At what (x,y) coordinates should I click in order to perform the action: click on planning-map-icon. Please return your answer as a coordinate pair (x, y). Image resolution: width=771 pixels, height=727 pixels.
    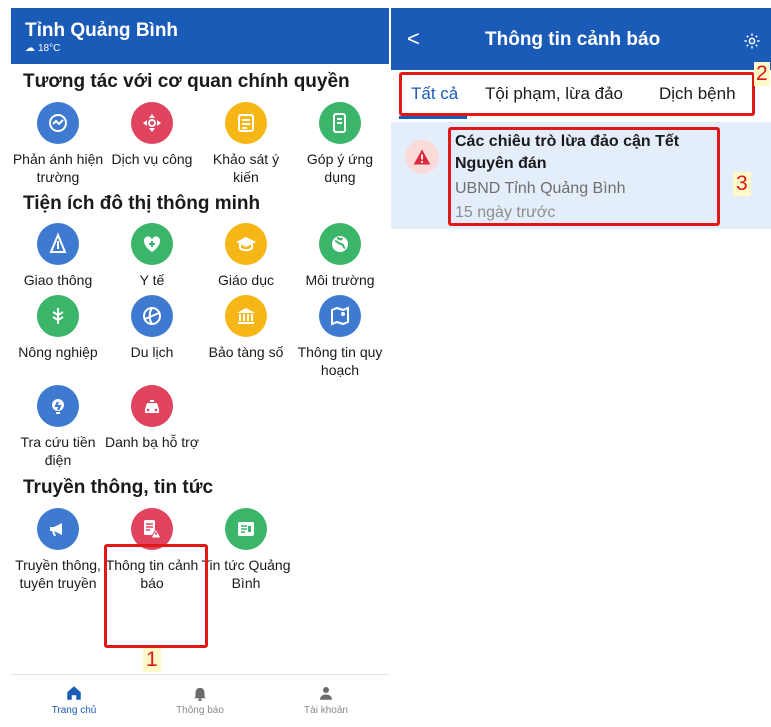
    Looking at the image, I should click on (340, 316).